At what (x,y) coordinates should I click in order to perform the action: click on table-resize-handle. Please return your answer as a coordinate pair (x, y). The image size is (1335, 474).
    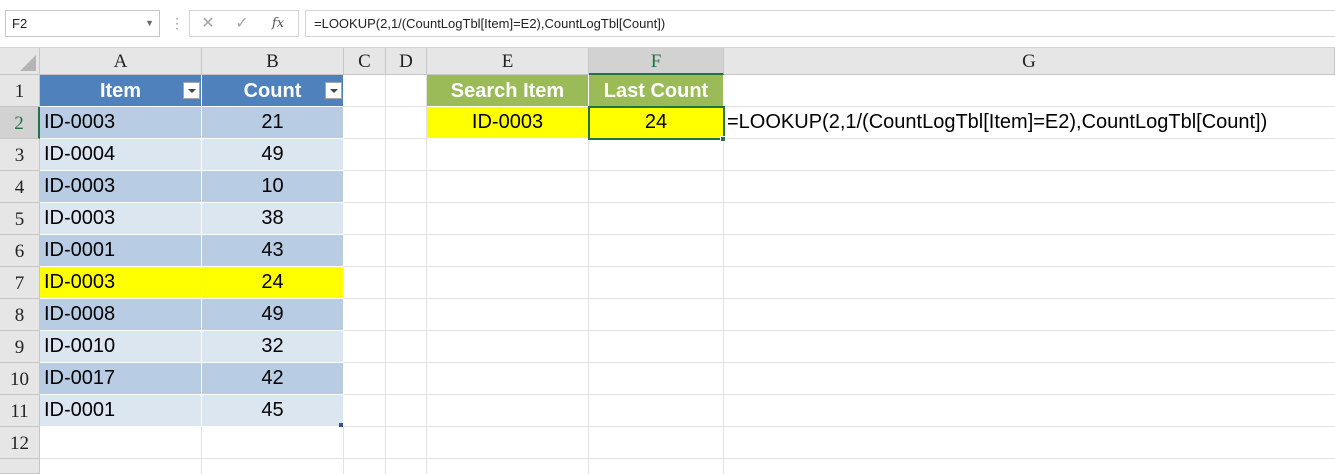
    Looking at the image, I should click on (341, 425).